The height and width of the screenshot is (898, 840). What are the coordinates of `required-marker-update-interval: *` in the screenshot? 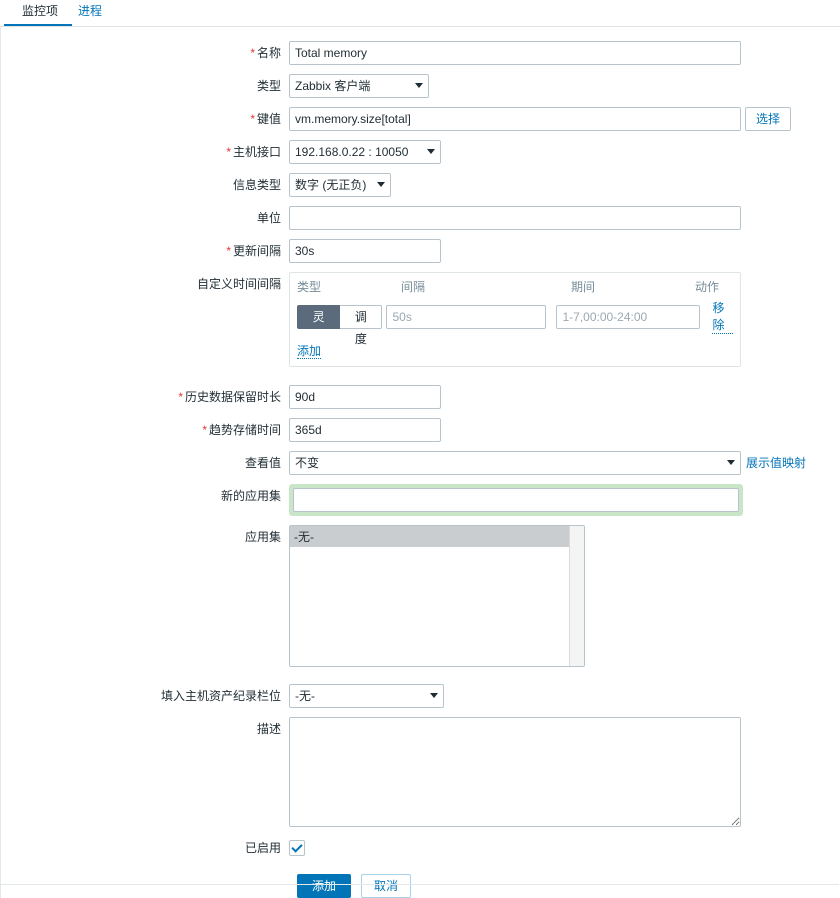 It's located at (228, 251).